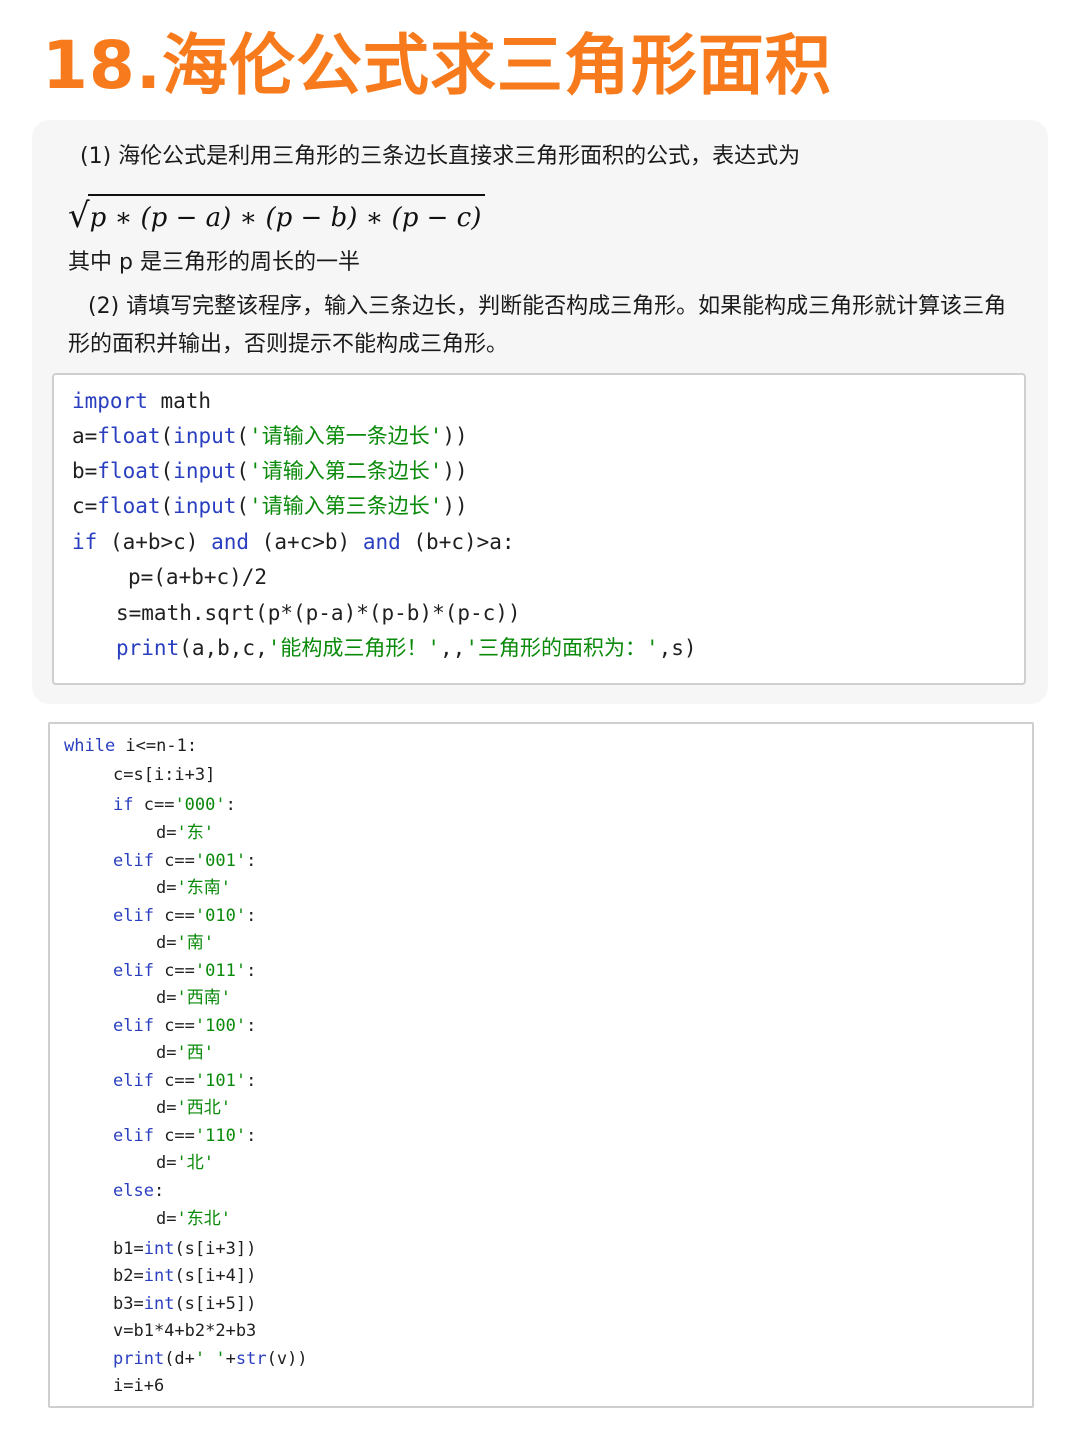 The width and height of the screenshot is (1080, 1440). Describe the element at coordinates (139, 1191) in the screenshot. I see `code-line: else:` at that location.